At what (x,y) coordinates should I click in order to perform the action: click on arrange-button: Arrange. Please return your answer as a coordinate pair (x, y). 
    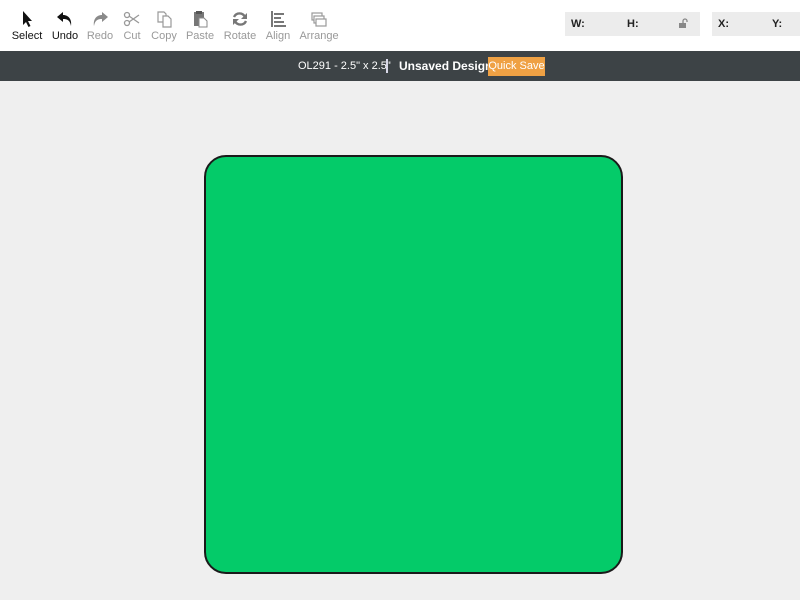
    Looking at the image, I should click on (319, 27).